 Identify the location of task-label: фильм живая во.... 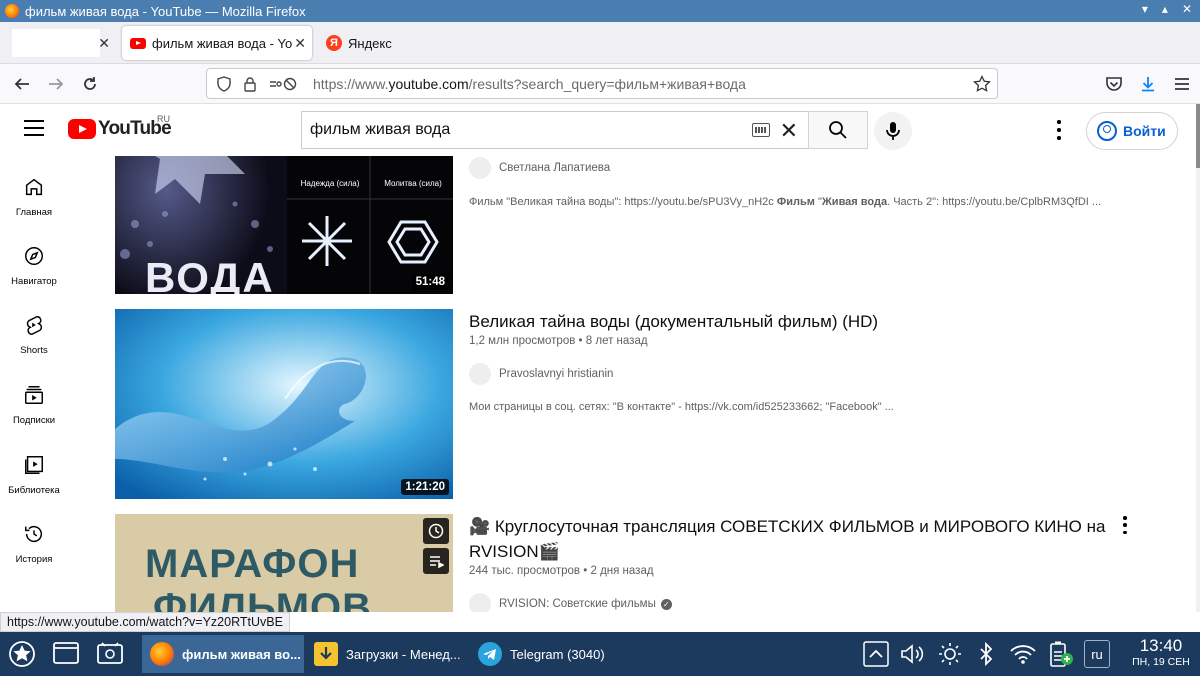
(241, 654).